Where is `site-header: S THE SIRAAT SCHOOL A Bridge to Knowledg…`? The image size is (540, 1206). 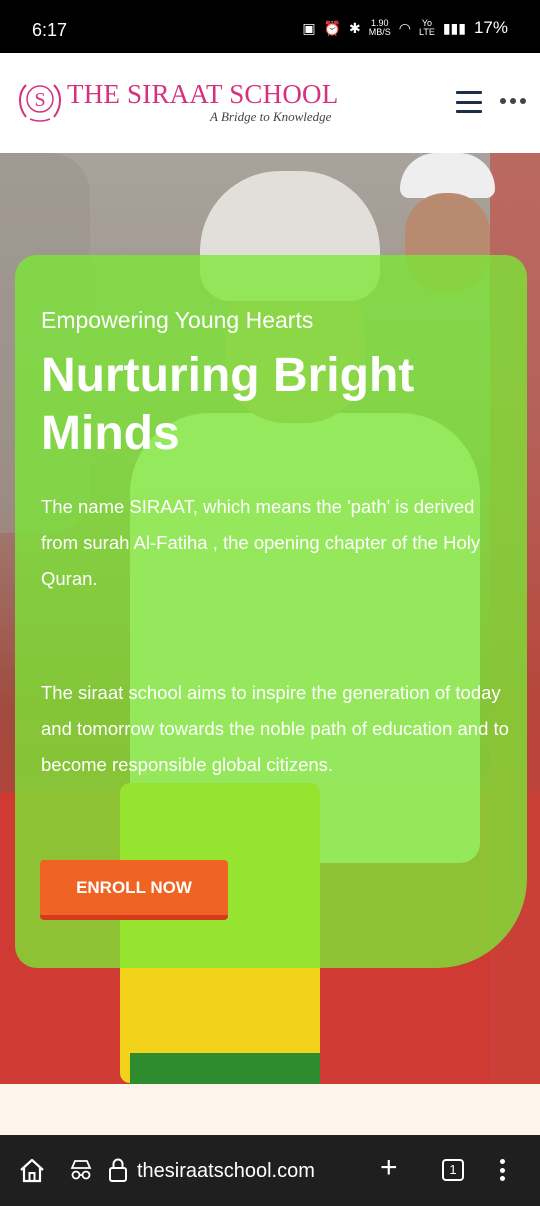 site-header: S THE SIRAAT SCHOOL A Bridge to Knowledg… is located at coordinates (270, 103).